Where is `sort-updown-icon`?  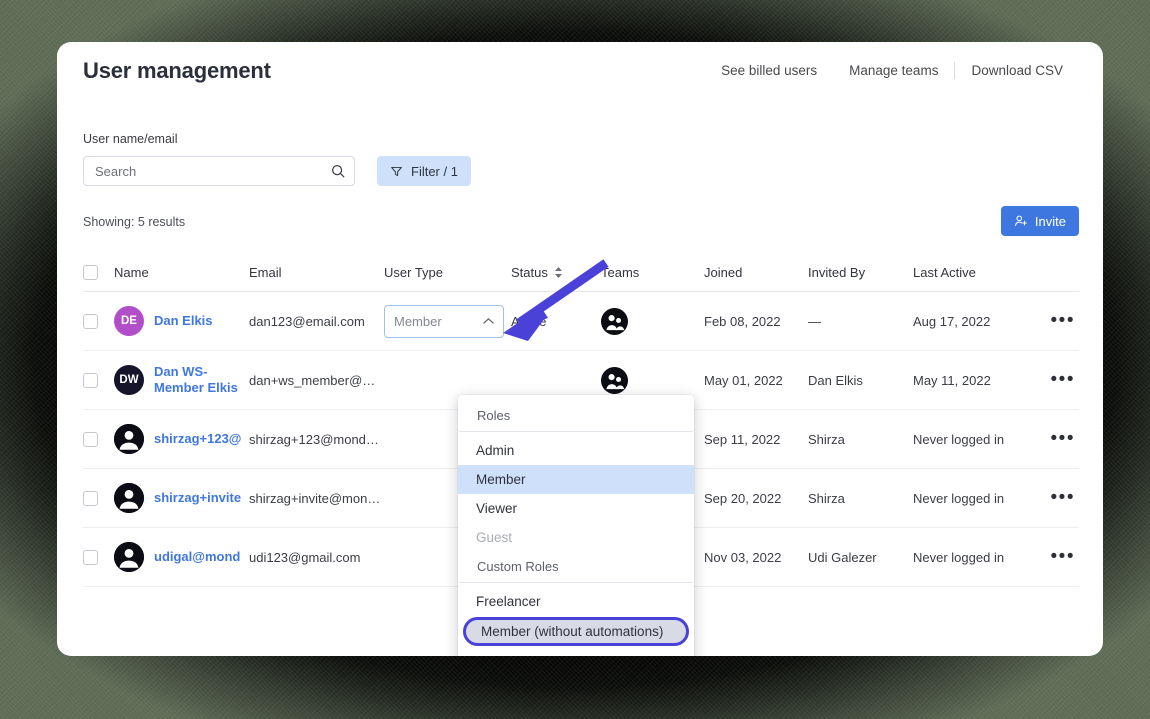 sort-updown-icon is located at coordinates (558, 272).